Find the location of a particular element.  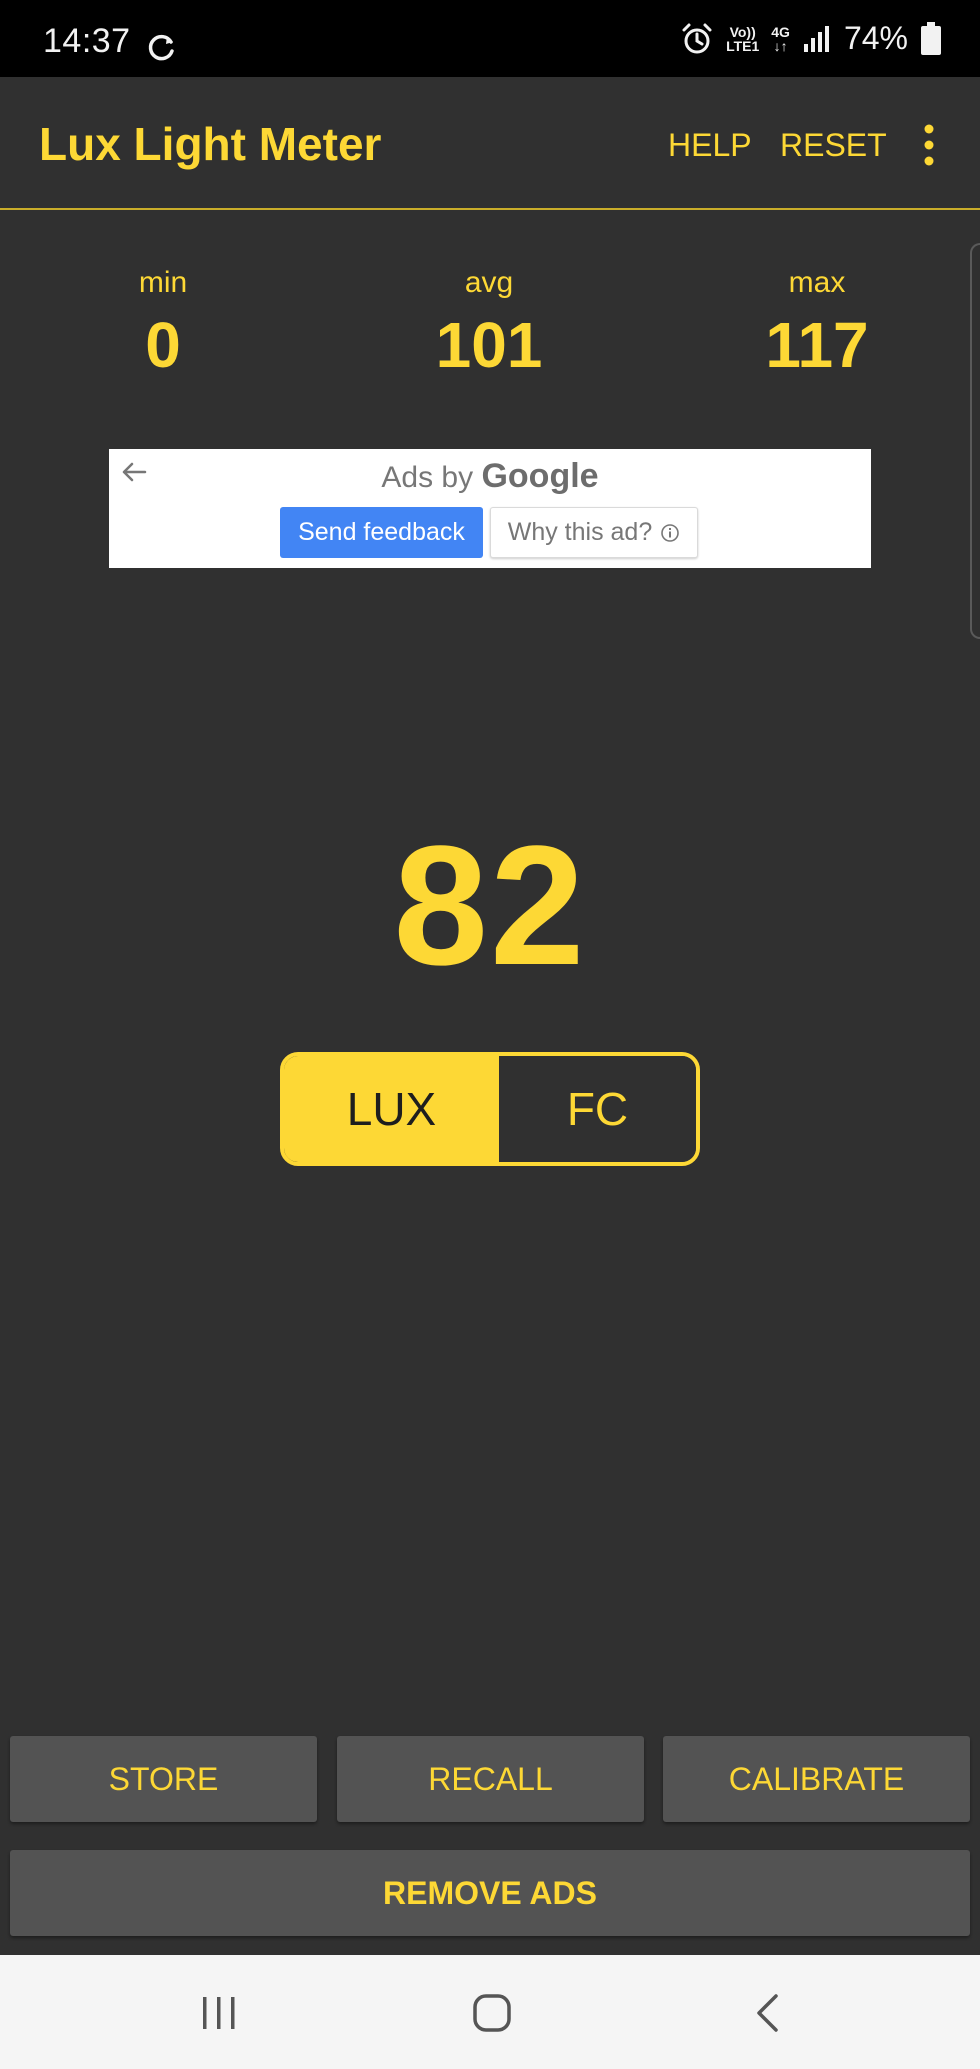

why-this-ad-button: Why this ad? is located at coordinates (594, 532).